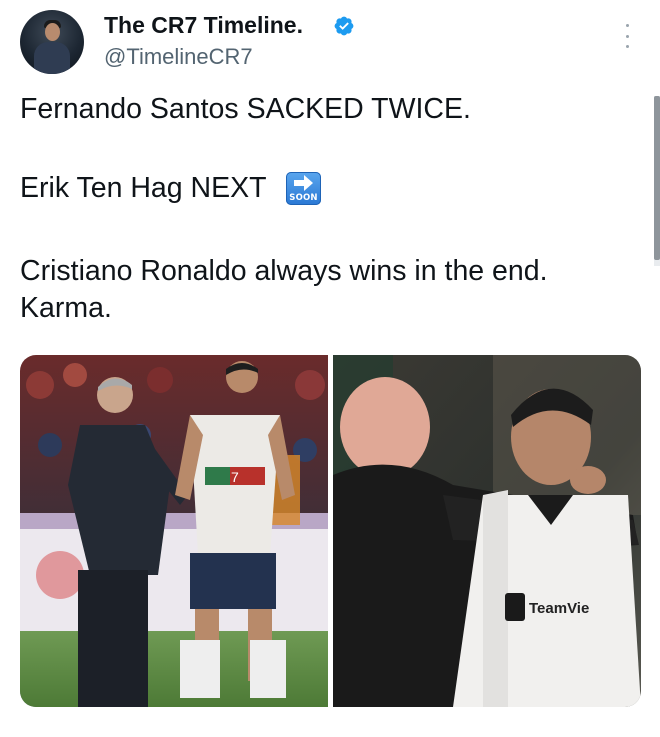 Image resolution: width=660 pixels, height=737 pixels. What do you see at coordinates (178, 57) in the screenshot?
I see `author-handle: @TimelineCR7` at bounding box center [178, 57].